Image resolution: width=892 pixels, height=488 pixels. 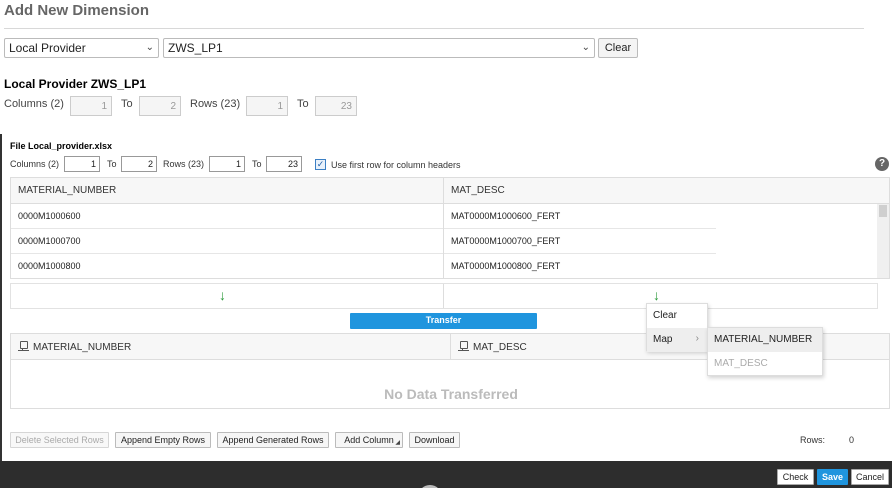 What do you see at coordinates (870, 477) in the screenshot?
I see `cancel-button: Cancel` at bounding box center [870, 477].